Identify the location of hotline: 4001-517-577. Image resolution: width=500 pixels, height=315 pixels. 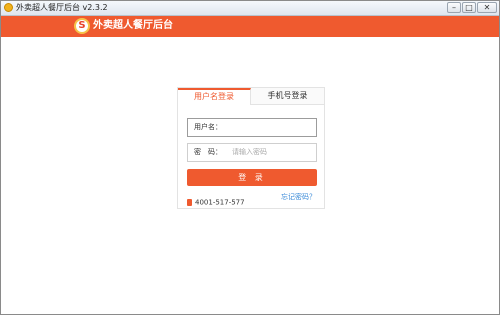
(216, 199).